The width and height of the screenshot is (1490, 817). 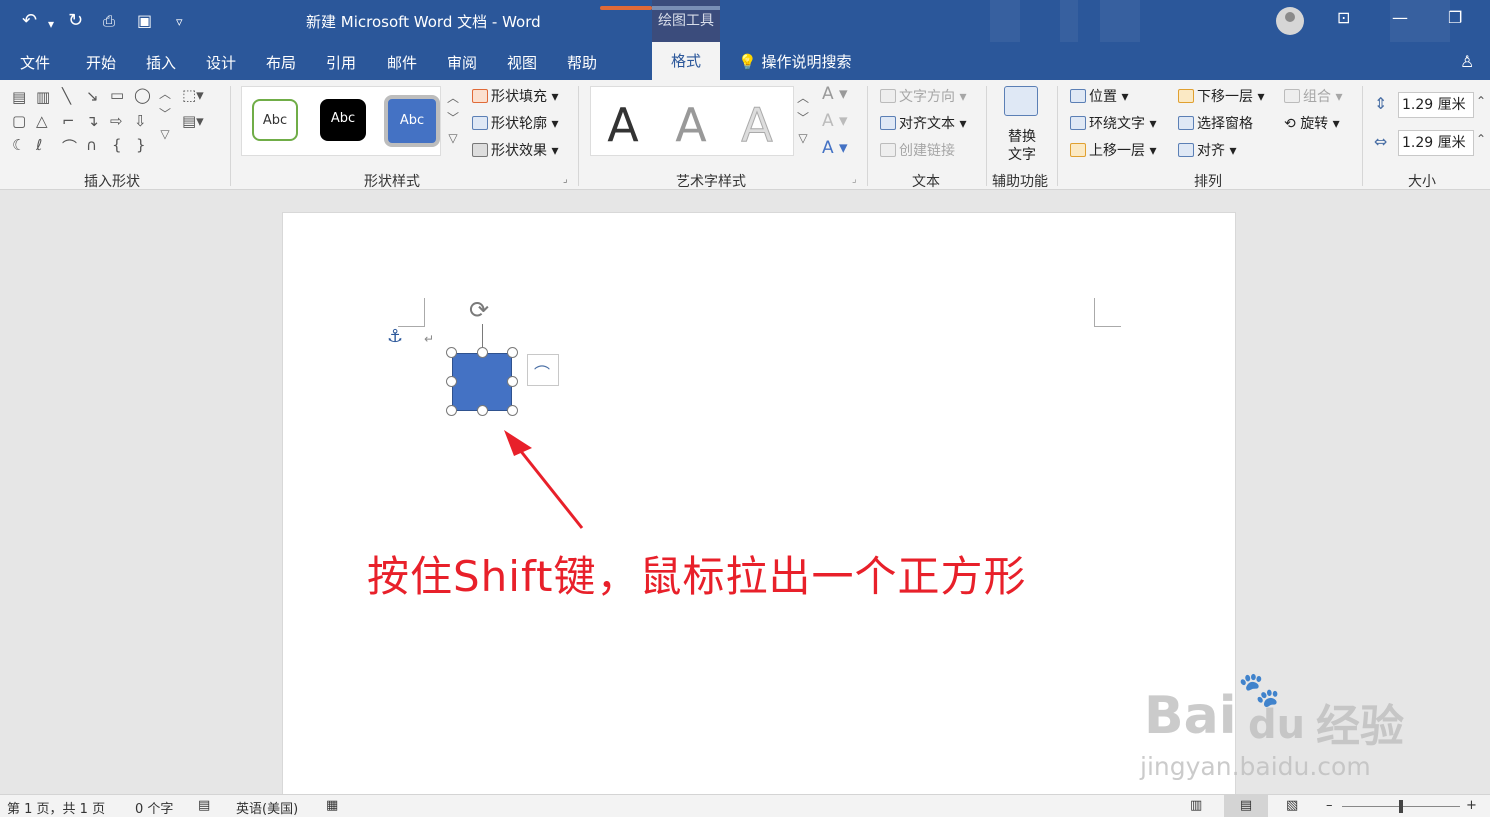 I want to click on shape-width-input: 1.29 厘米, so click(x=1436, y=143).